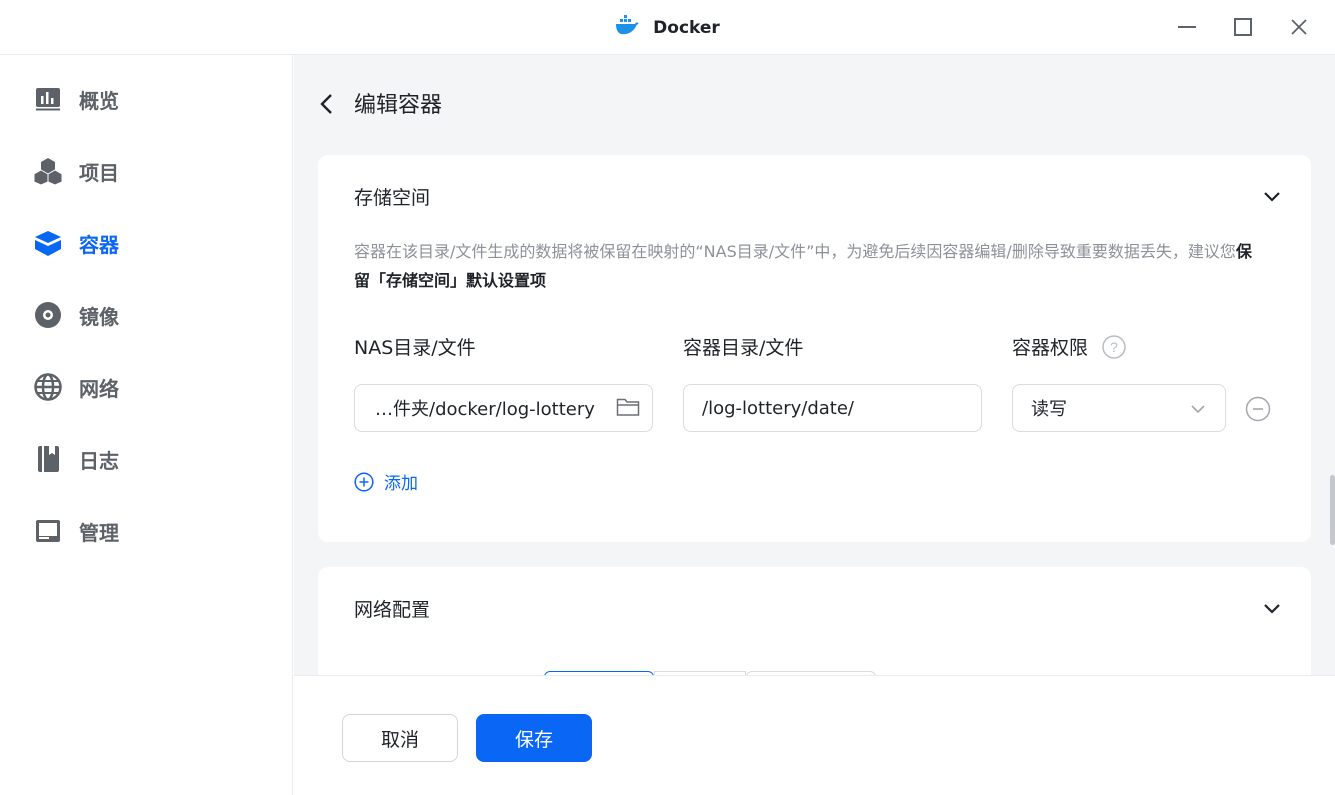  I want to click on sidebar-item-label: 管理, so click(99, 532).